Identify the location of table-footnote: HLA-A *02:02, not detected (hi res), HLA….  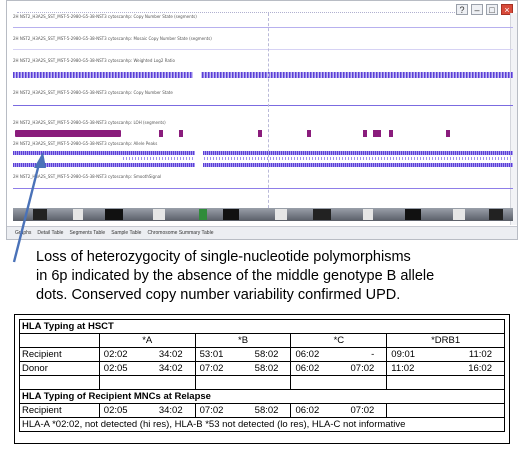
(262, 424).